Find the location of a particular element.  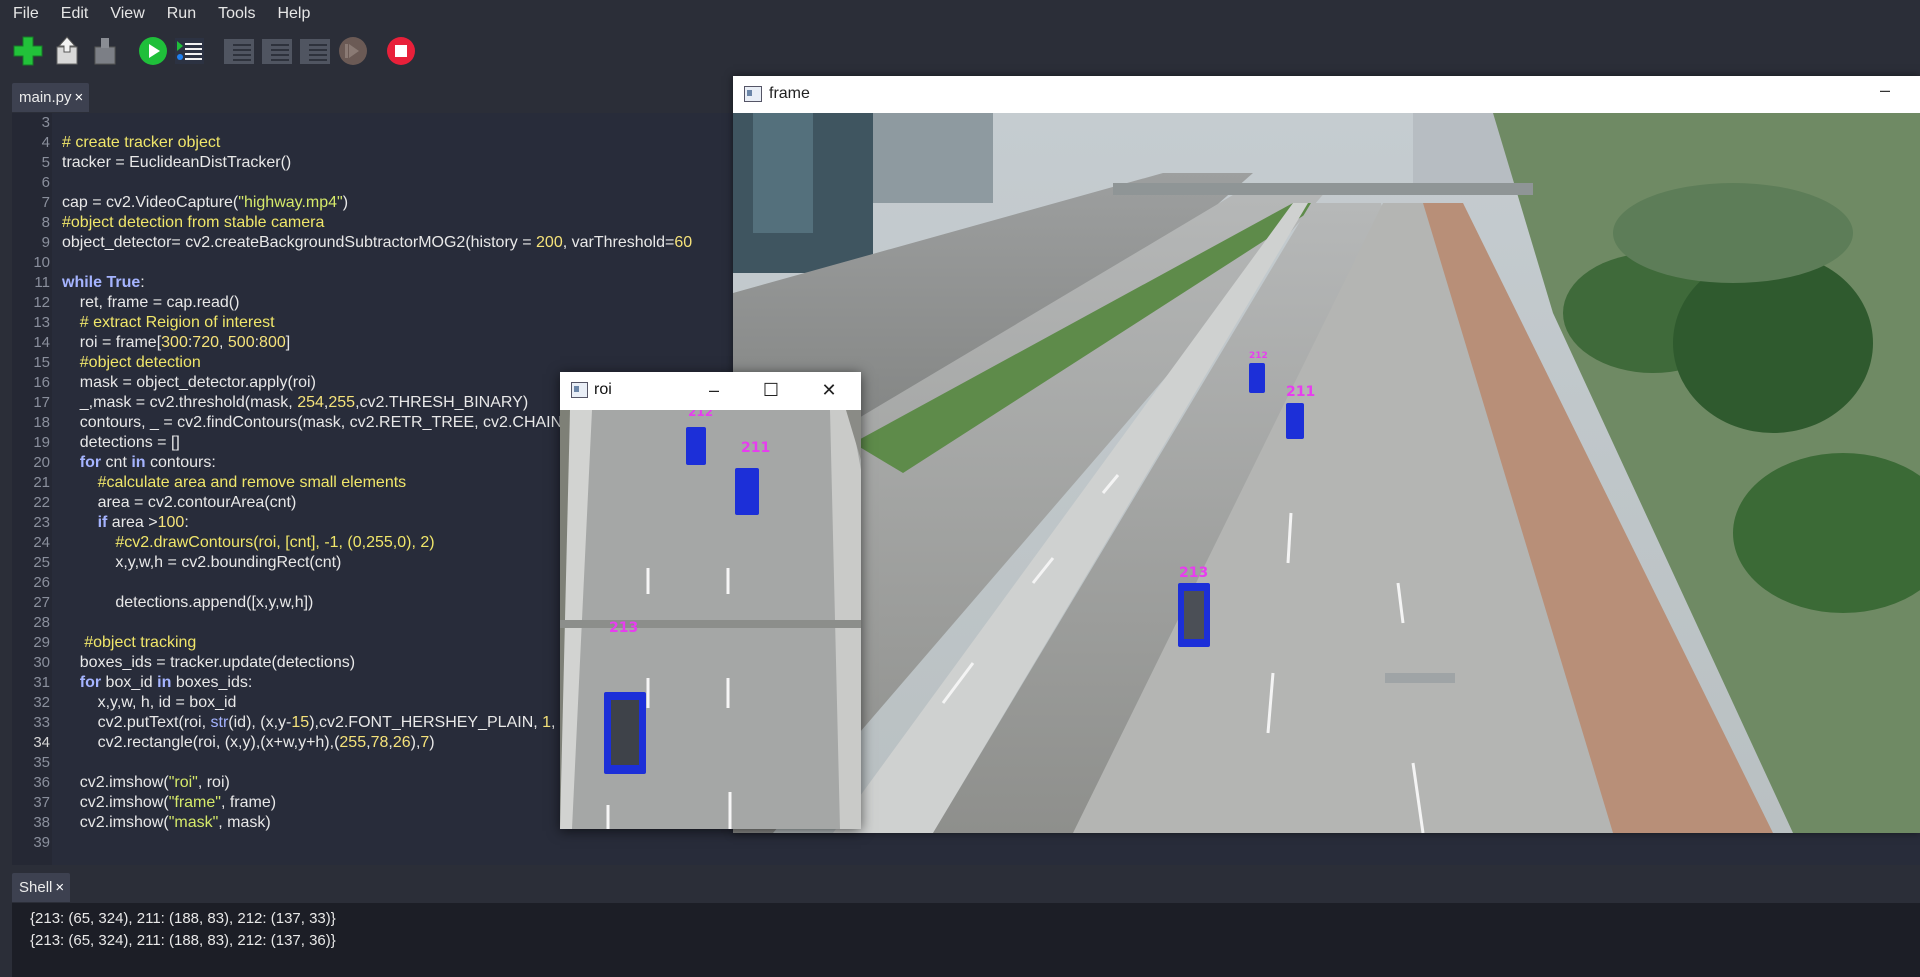

line-number: 8 is located at coordinates (45, 222).